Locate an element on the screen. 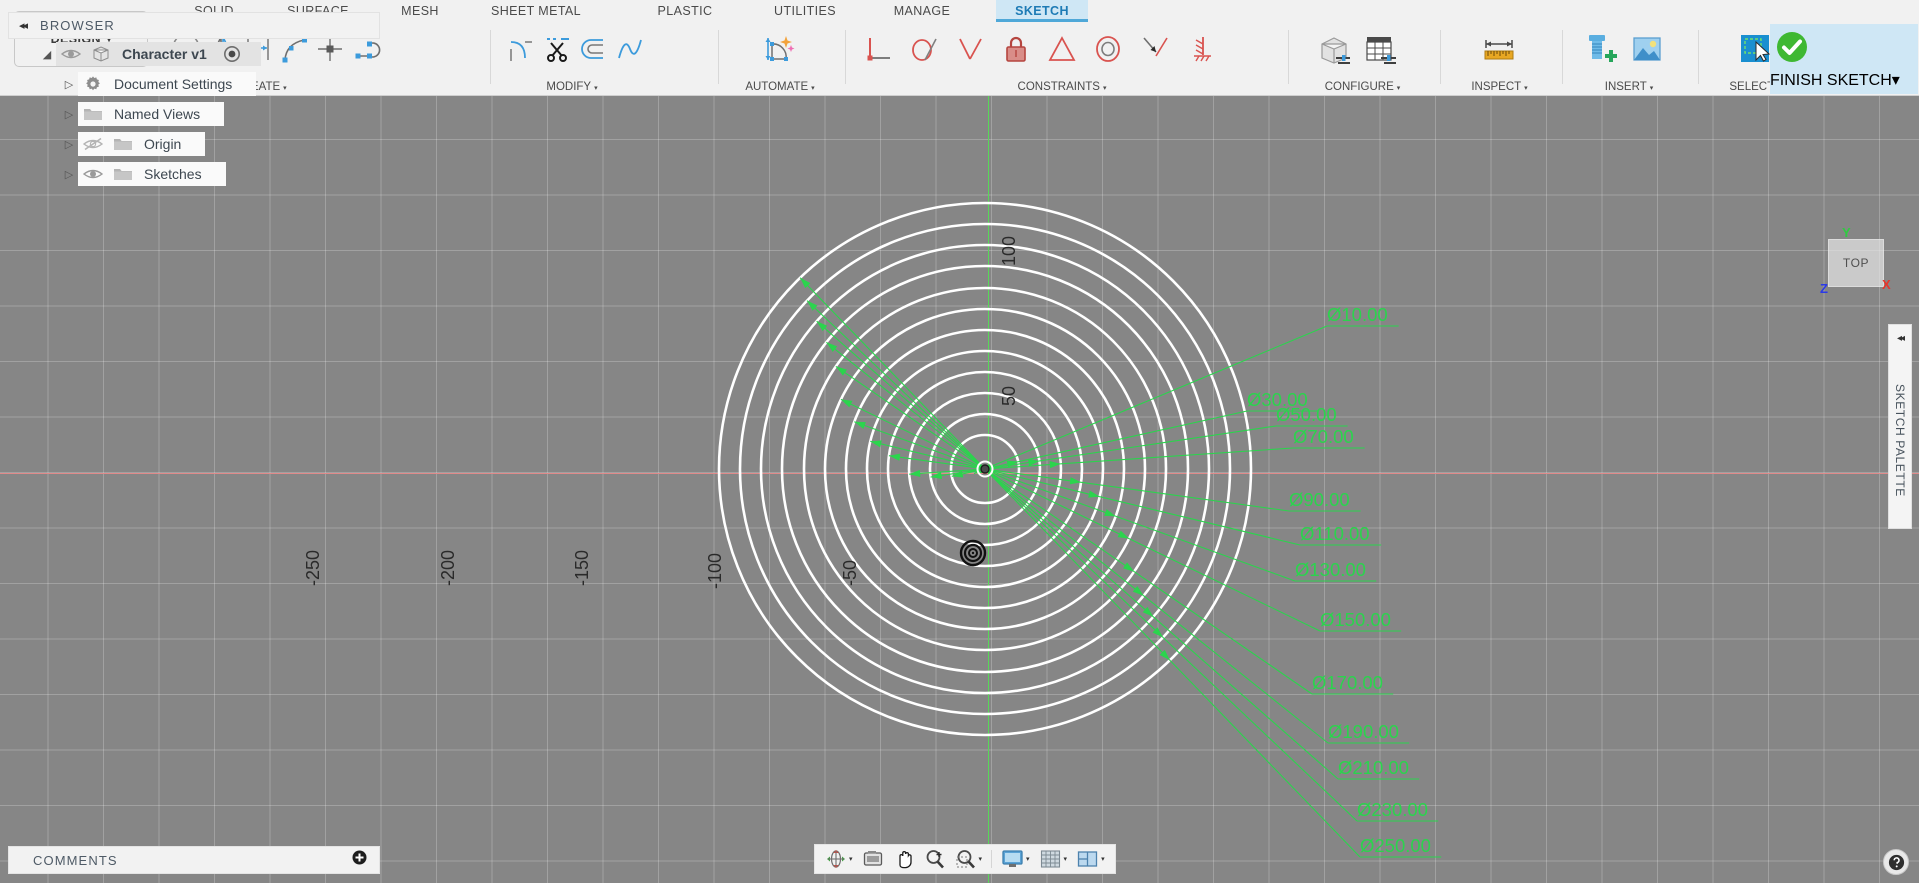 This screenshot has width=1919, height=883. zoom-in-button is located at coordinates (935, 859).